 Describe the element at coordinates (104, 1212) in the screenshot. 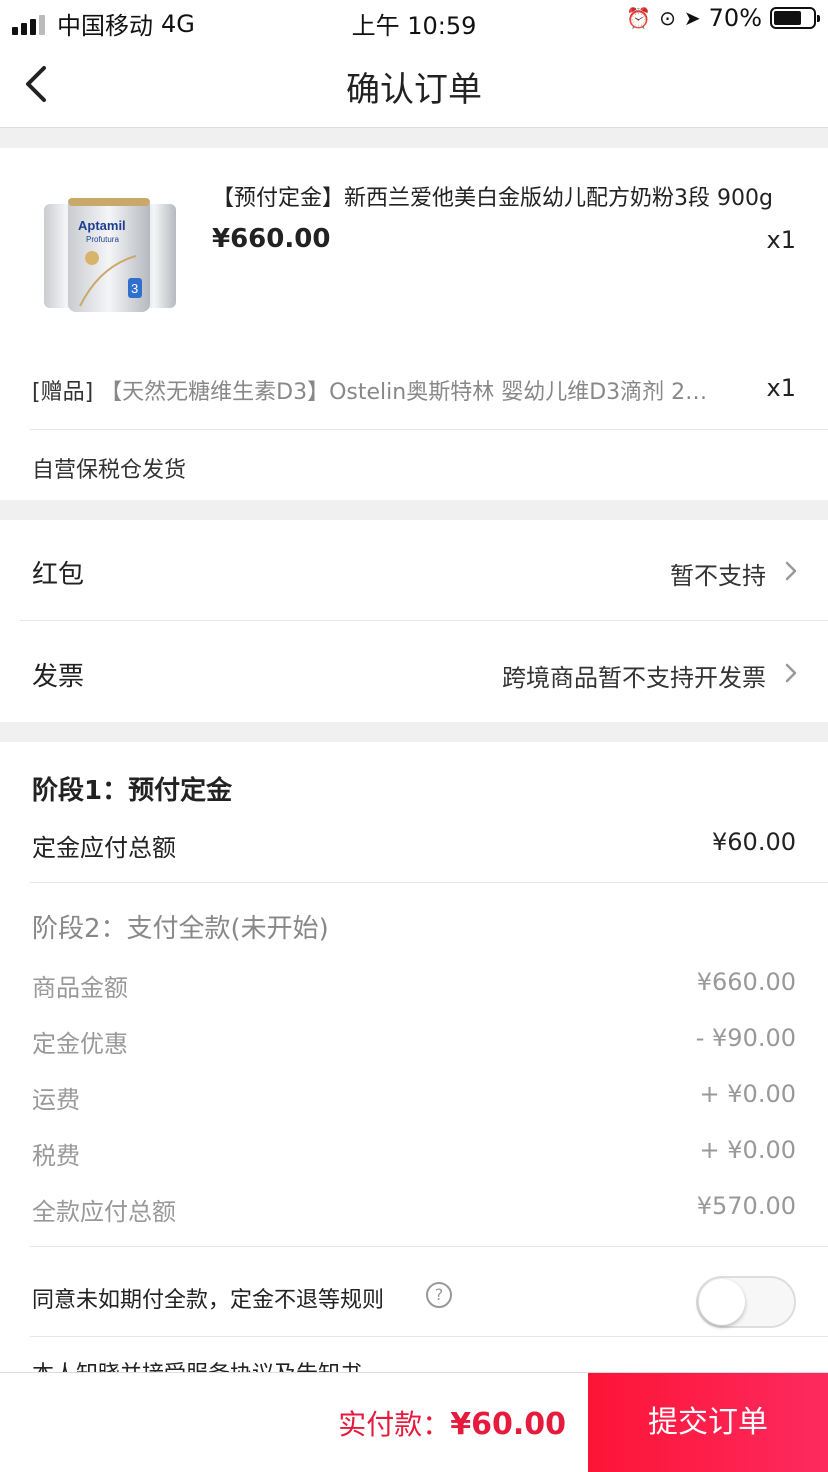

I see `full-total-label: 全款应付总额` at that location.